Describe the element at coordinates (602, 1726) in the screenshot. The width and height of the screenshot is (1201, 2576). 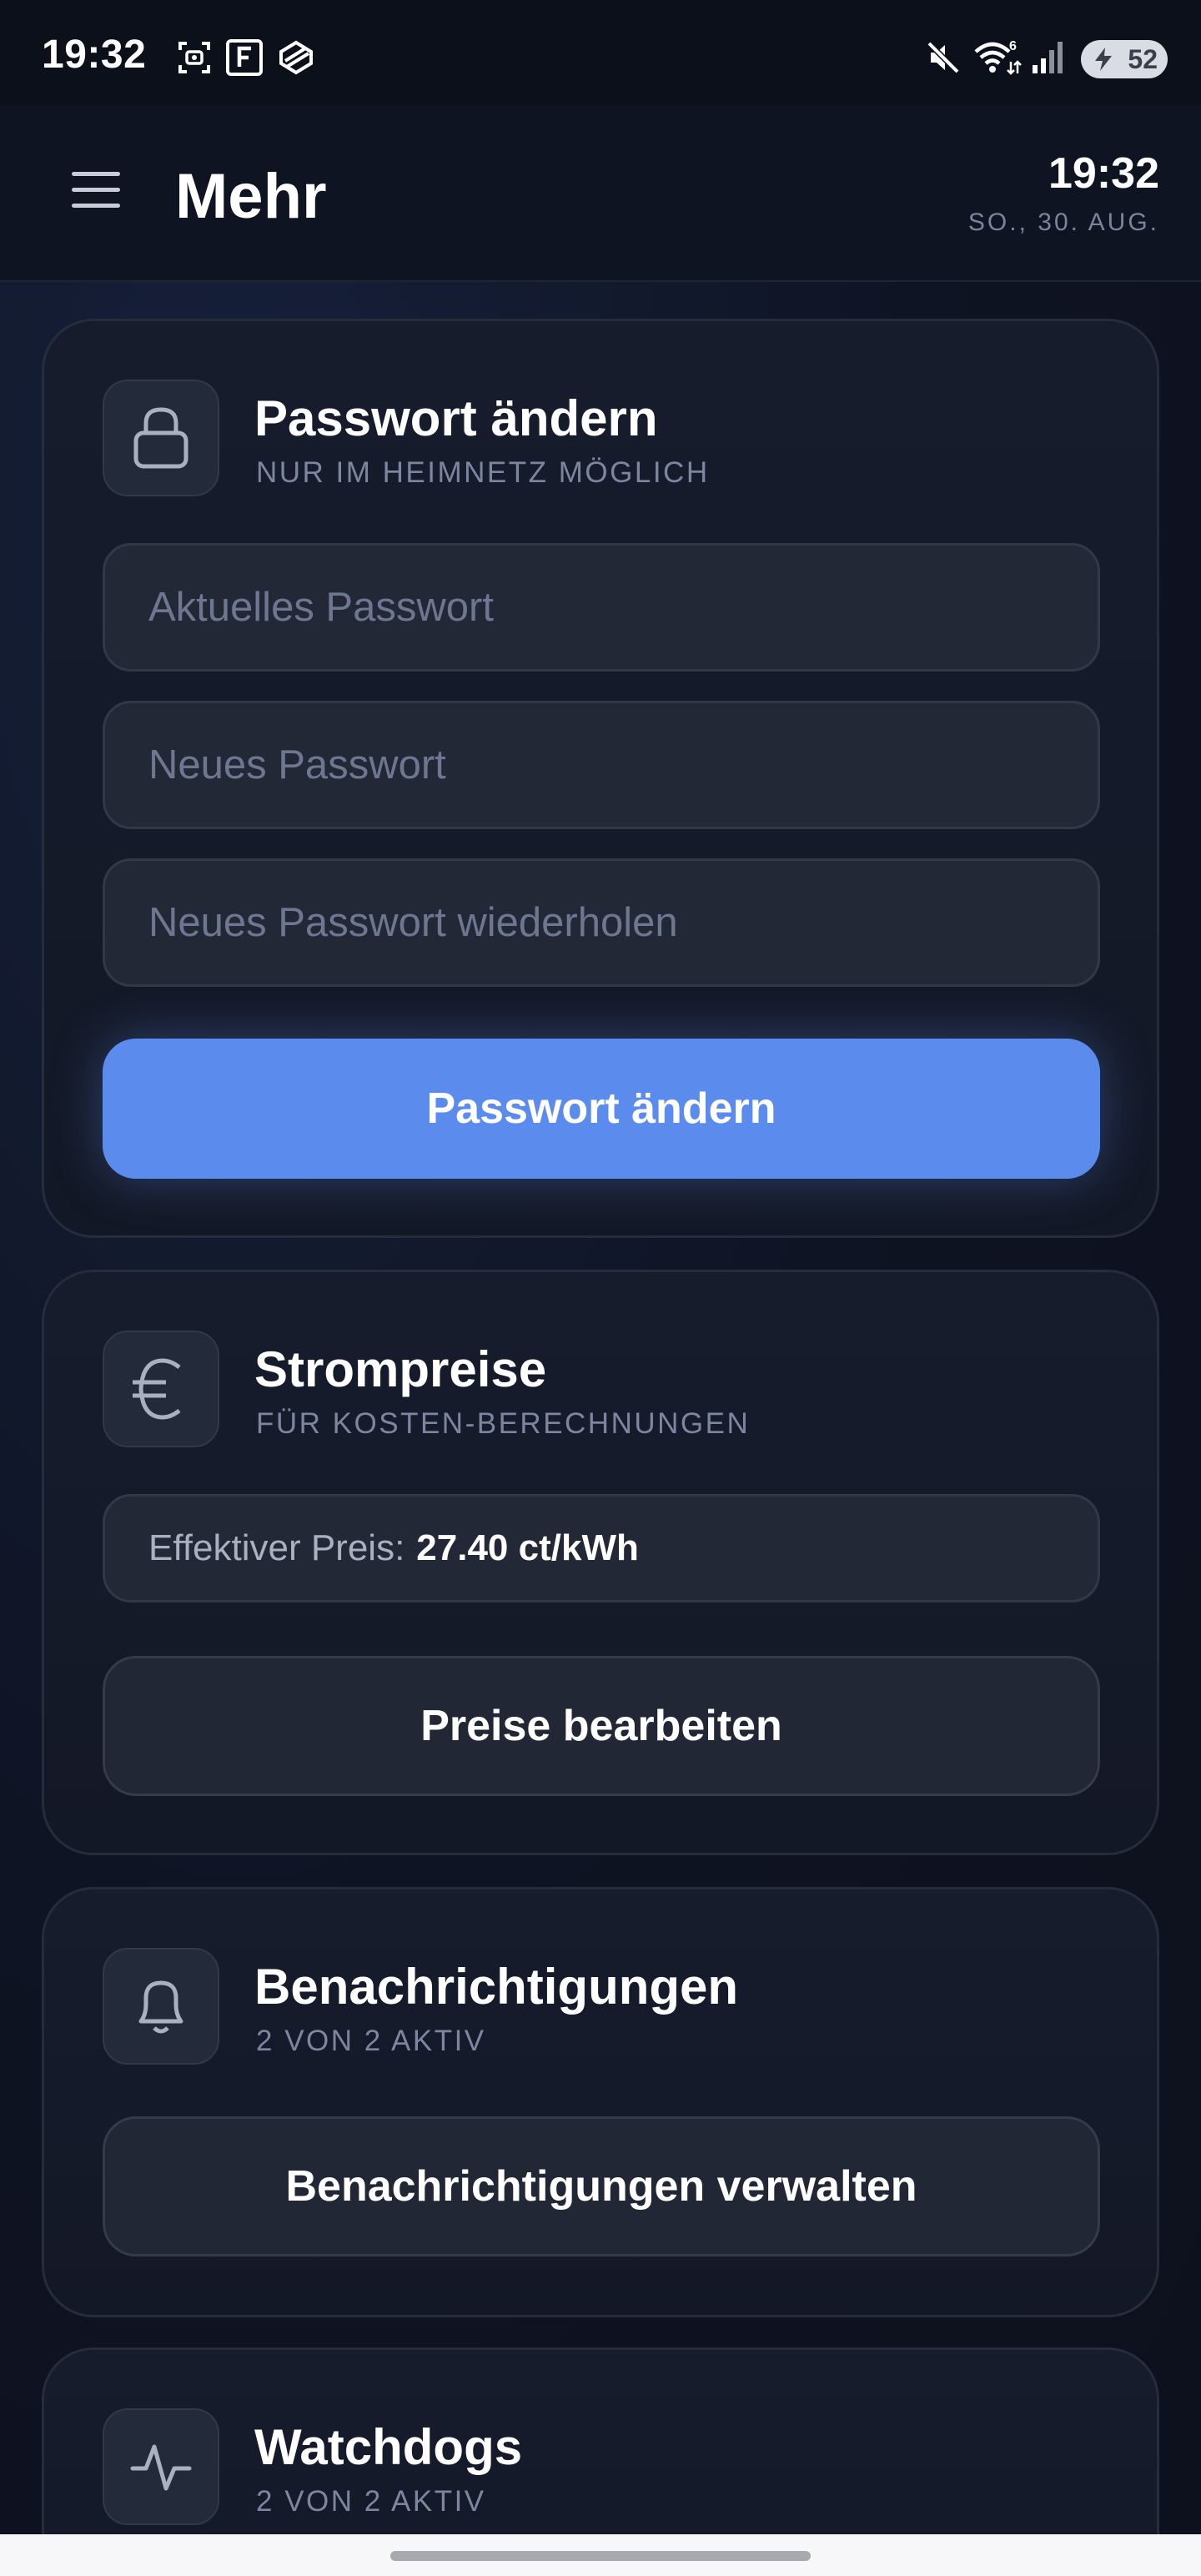
I see `edit-prices-button: Preise bearbeiten` at that location.